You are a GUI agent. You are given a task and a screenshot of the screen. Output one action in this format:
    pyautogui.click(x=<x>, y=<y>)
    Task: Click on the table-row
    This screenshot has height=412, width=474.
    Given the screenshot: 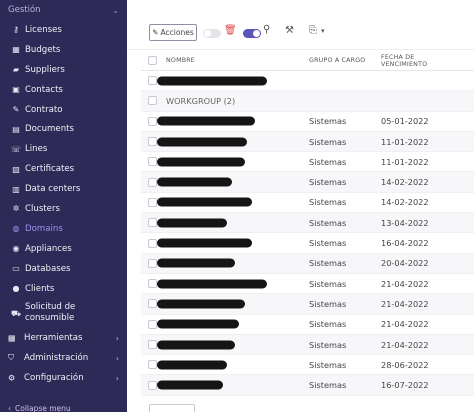 What is the action you would take?
    pyautogui.click(x=307, y=81)
    